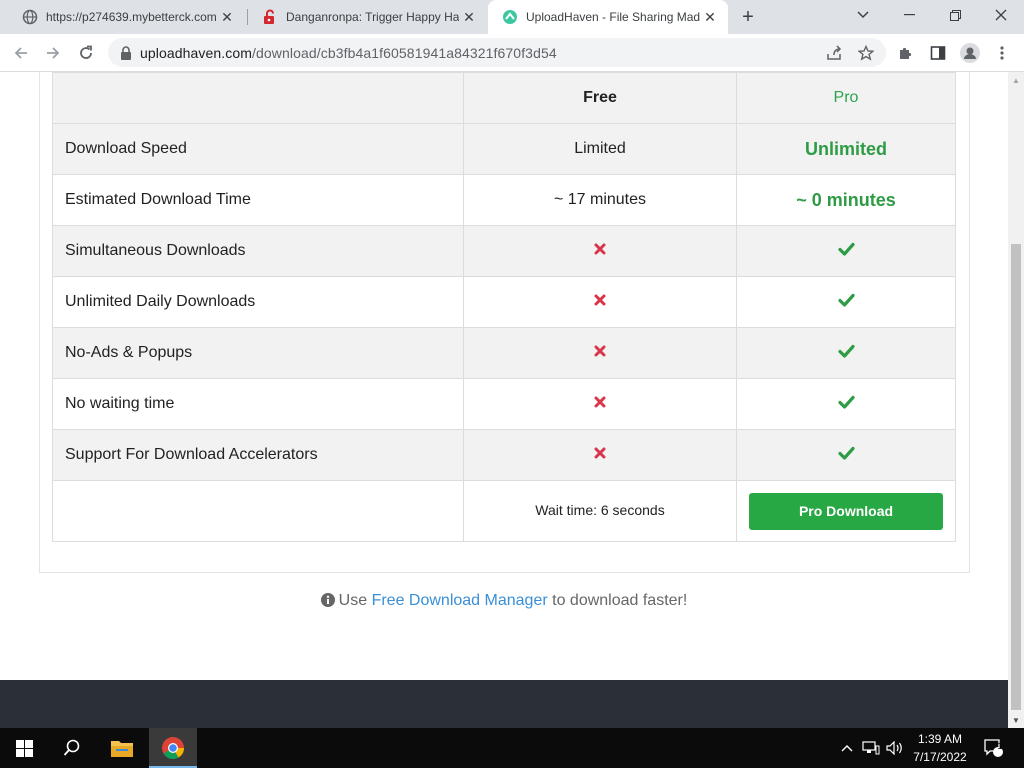  I want to click on forward-arrow-icon, so click(53, 53).